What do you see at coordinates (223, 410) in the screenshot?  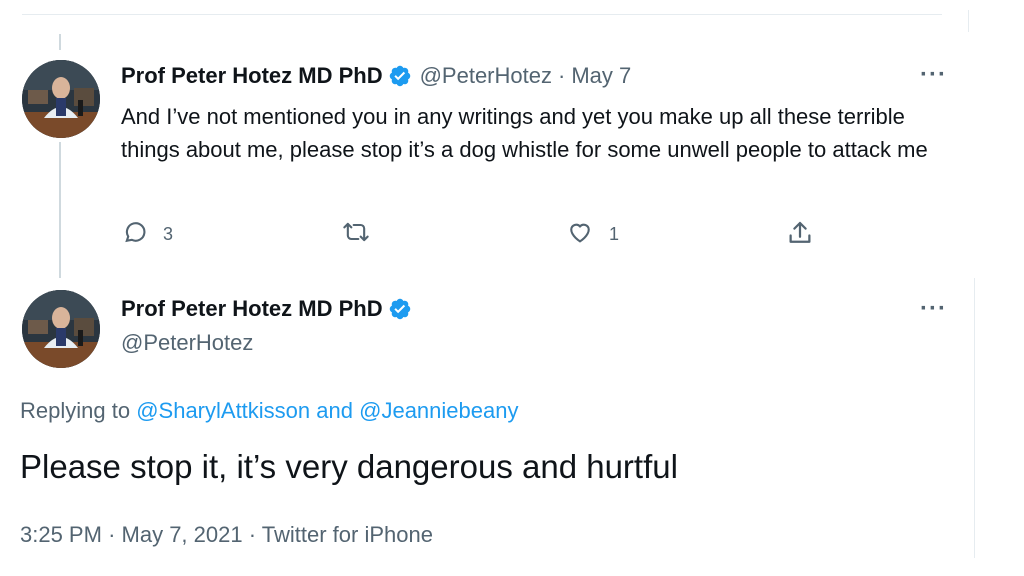 I see `mention-link-1: @SharylAttkisson` at bounding box center [223, 410].